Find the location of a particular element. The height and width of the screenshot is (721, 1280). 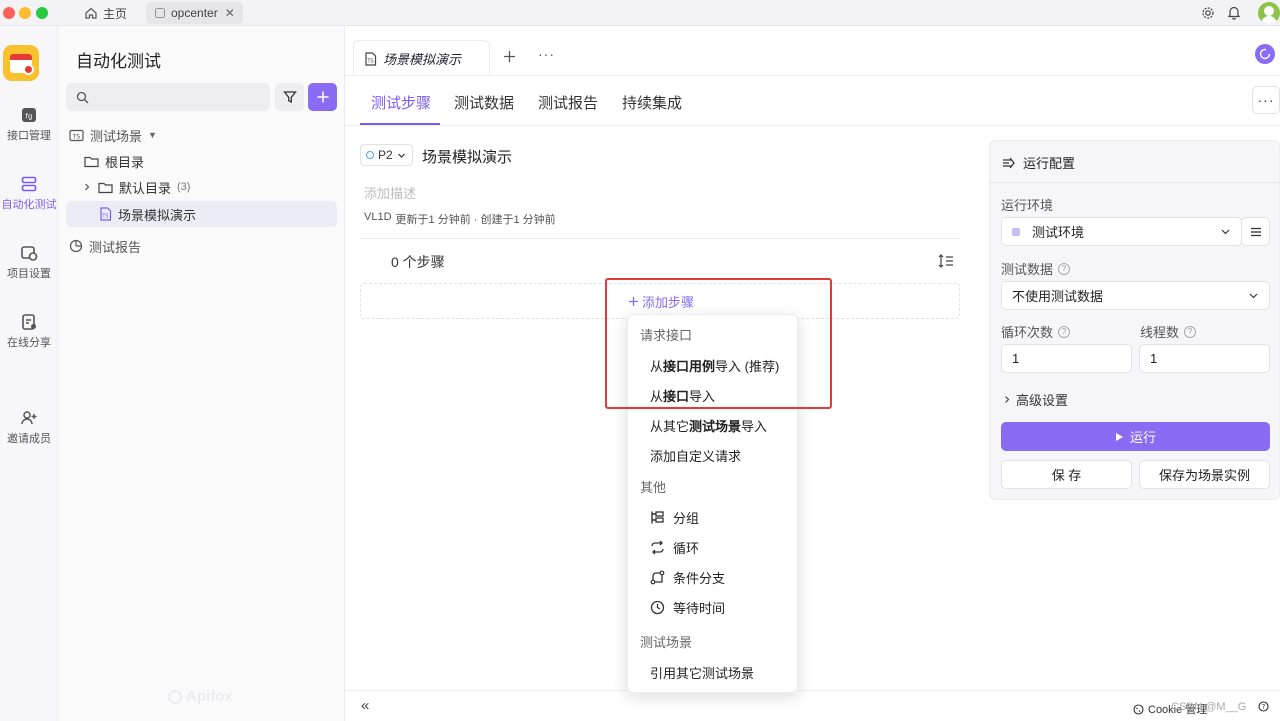

tree-section-reports: 测试报告 is located at coordinates (201, 246).